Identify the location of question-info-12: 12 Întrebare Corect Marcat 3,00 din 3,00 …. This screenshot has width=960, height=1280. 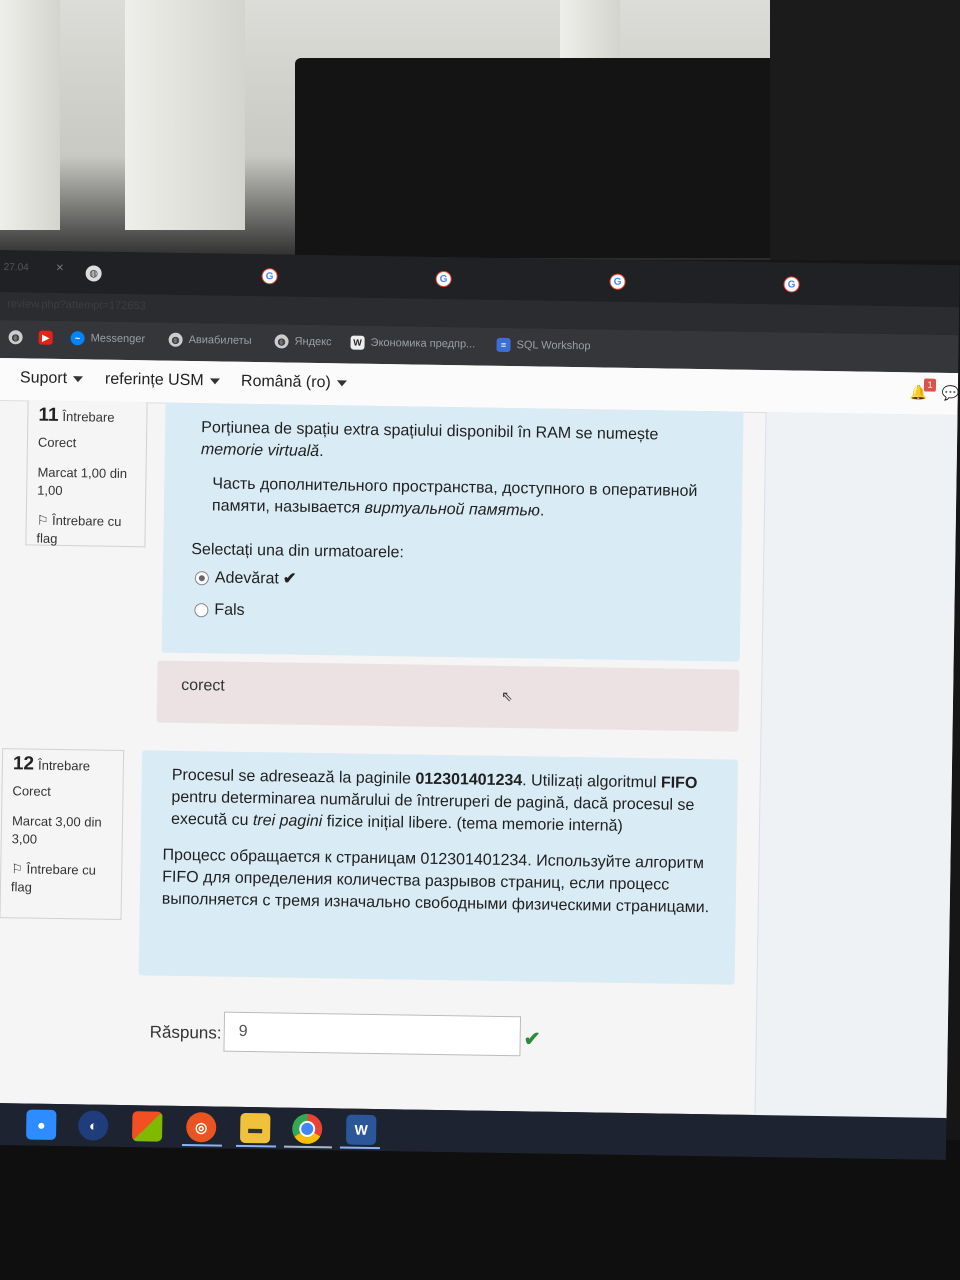
(62, 834).